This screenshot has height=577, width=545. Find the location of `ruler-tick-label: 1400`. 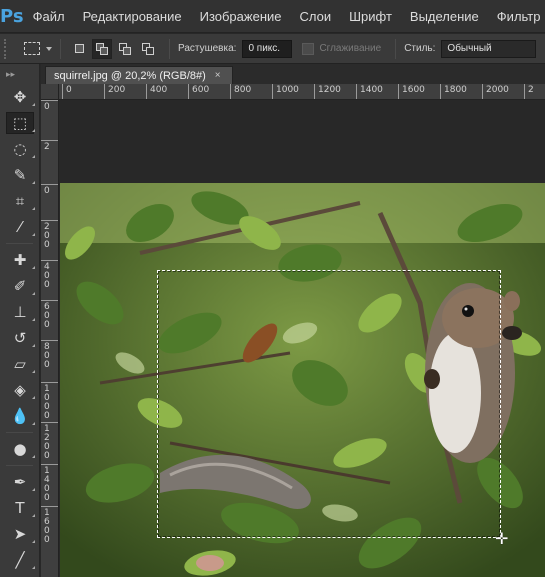

ruler-tick-label: 1400 is located at coordinates (371, 90).